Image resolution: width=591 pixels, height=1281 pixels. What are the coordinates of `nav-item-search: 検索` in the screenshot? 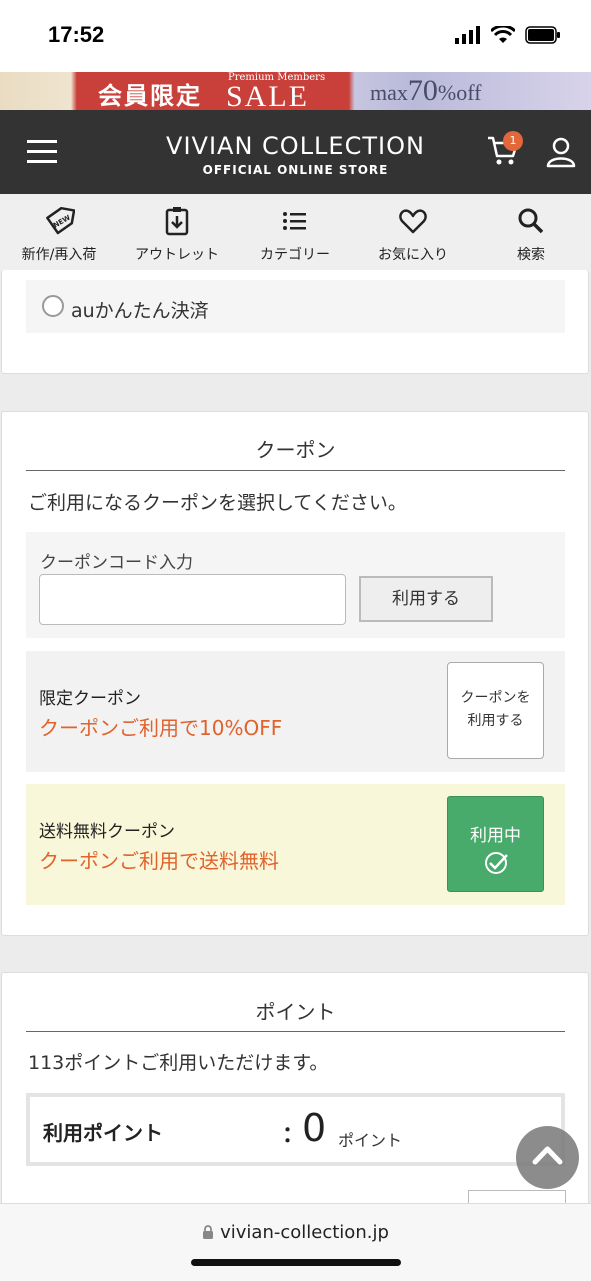 It's located at (531, 234).